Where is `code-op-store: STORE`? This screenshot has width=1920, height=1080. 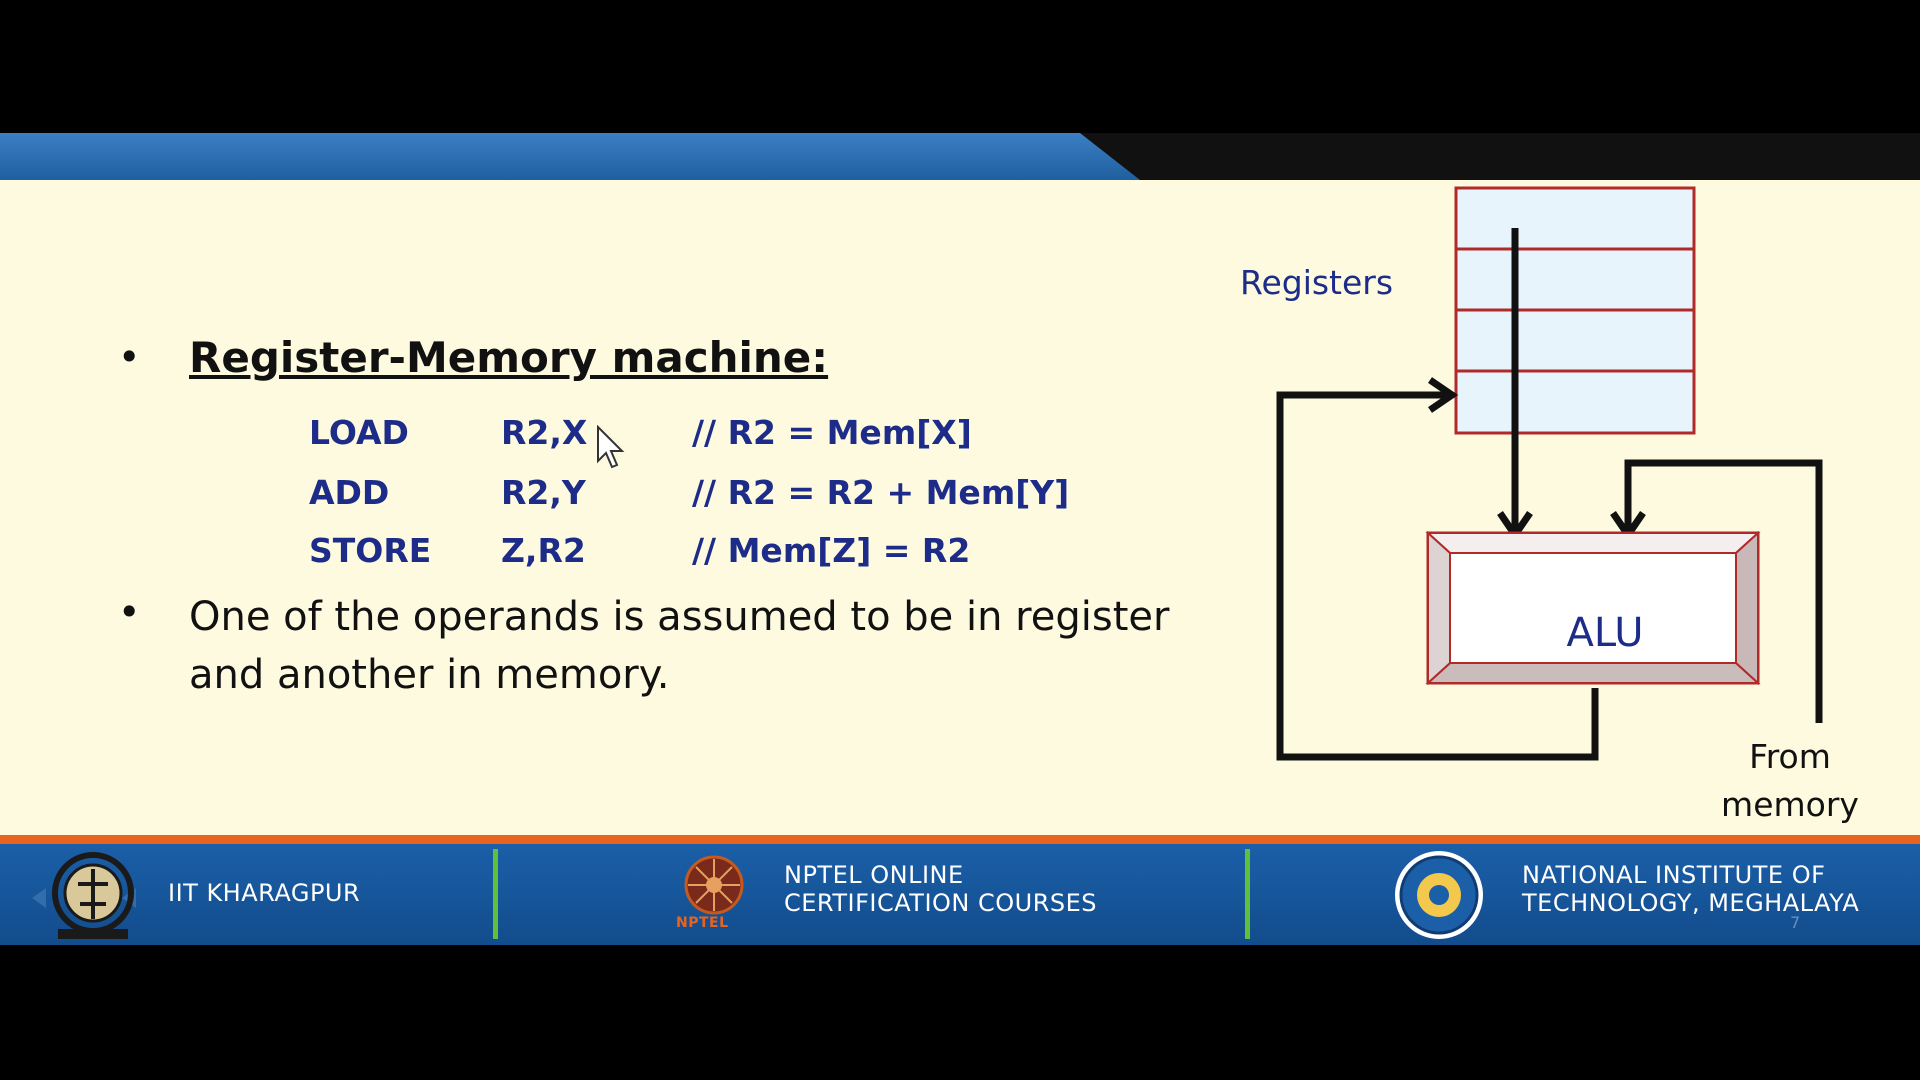 code-op-store: STORE is located at coordinates (370, 550).